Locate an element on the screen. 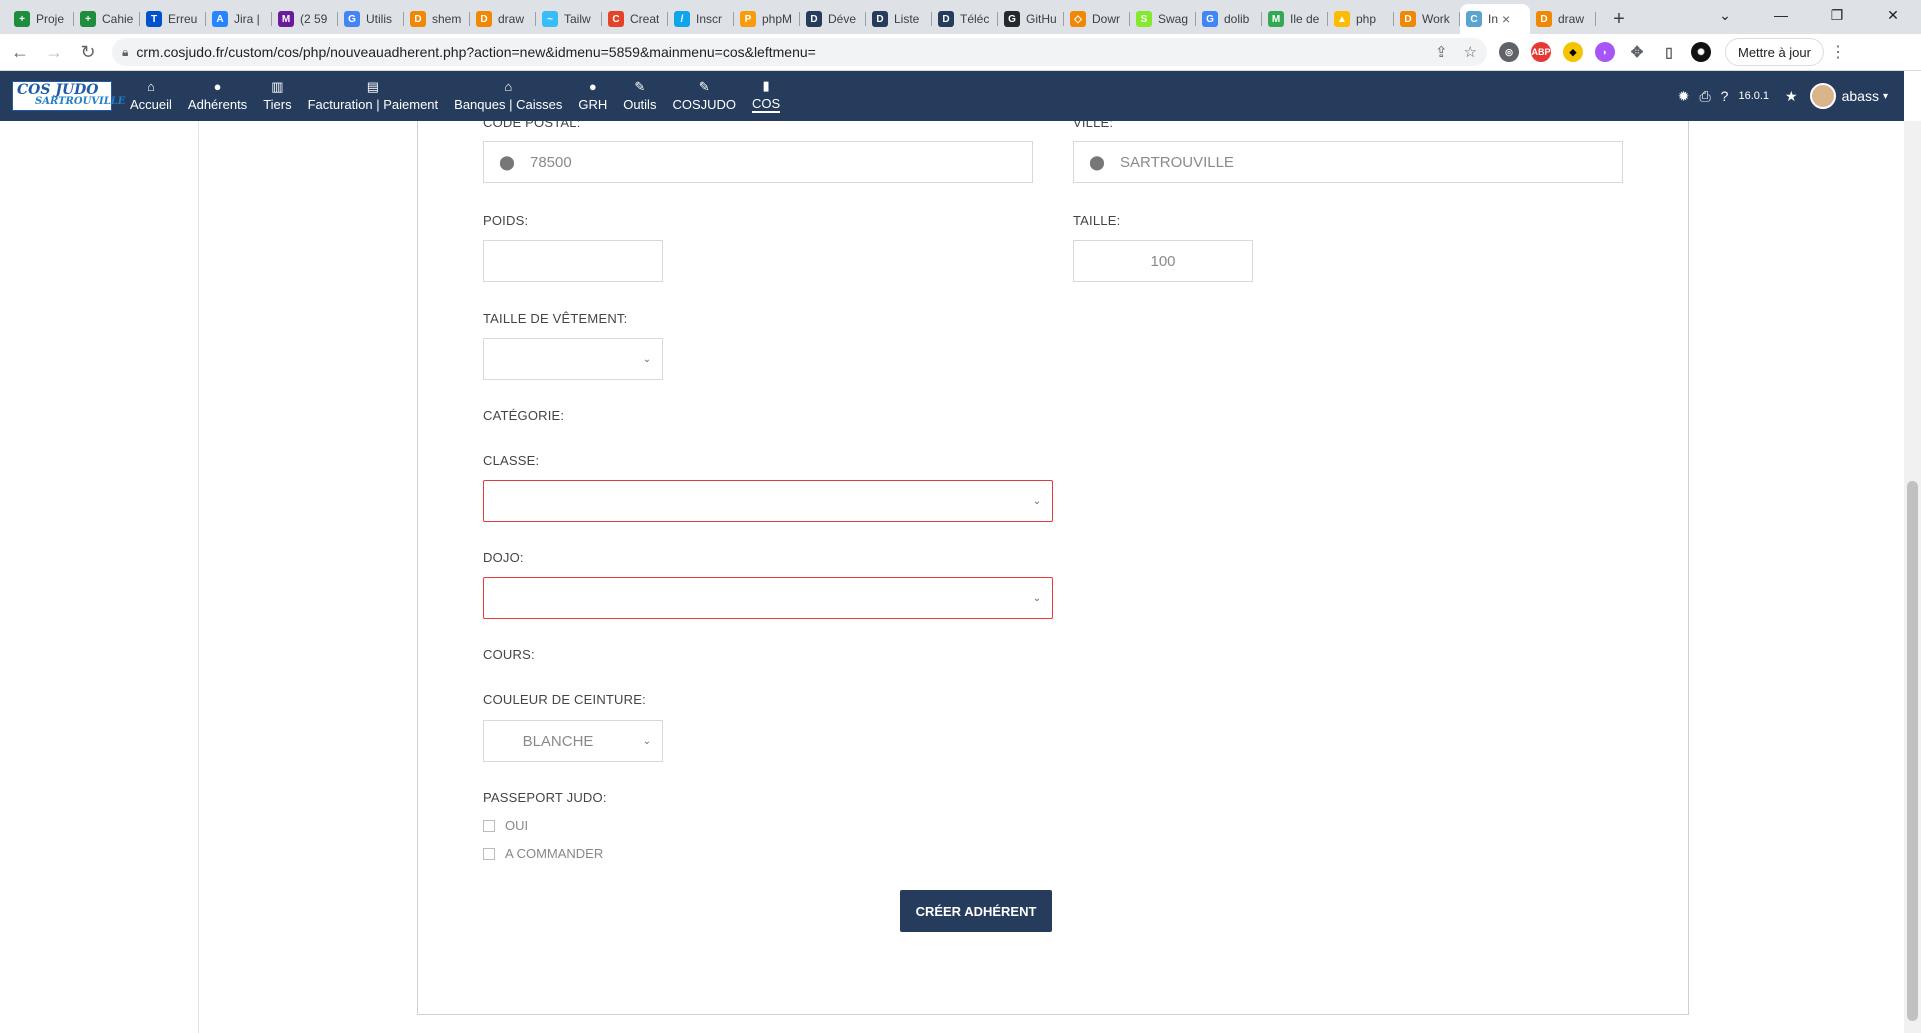 The height and width of the screenshot is (1033, 1921). menu-item-cosjudo: ✎ COSJUDO is located at coordinates (704, 96).